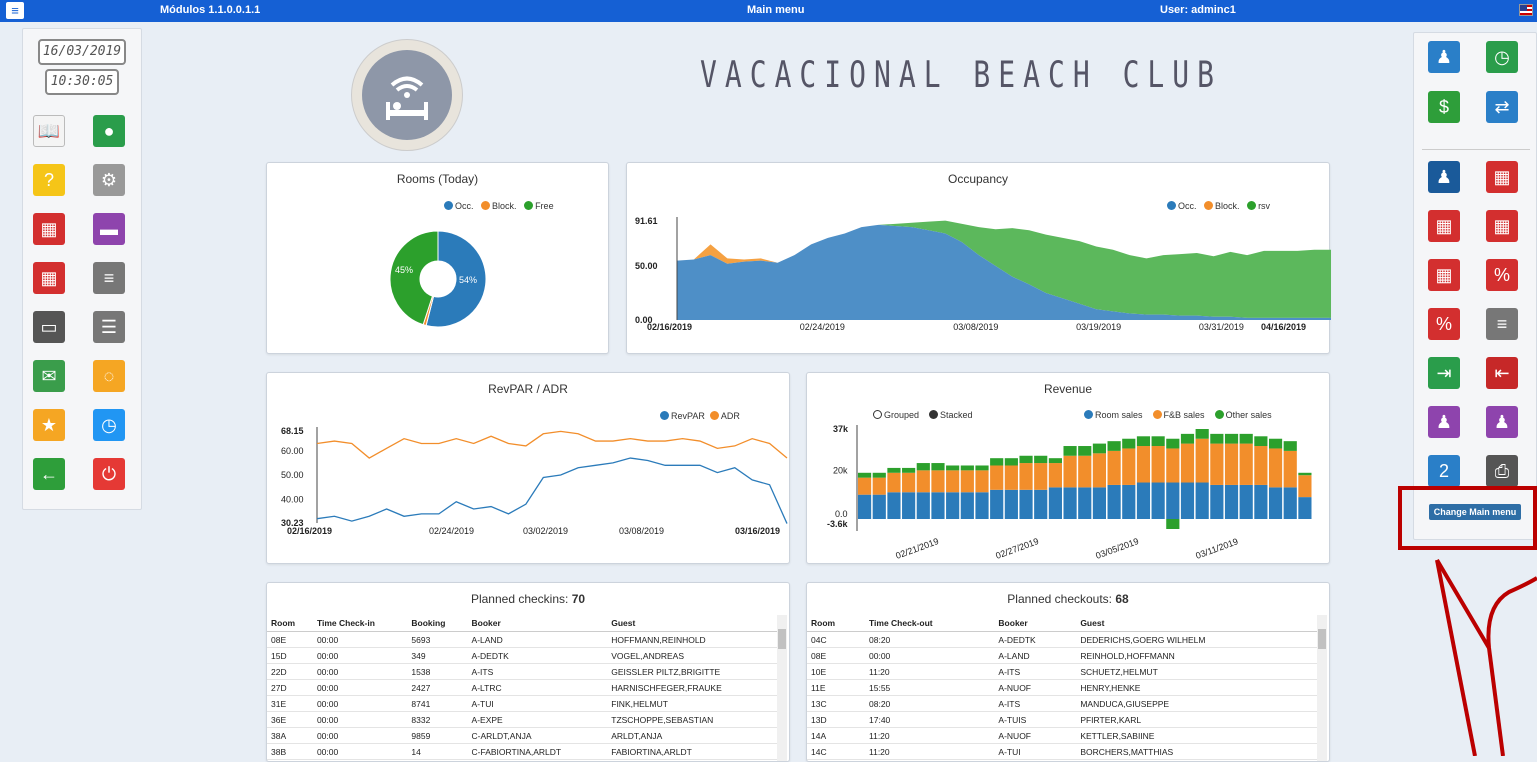  I want to click on column-header: Time Check-in, so click(360, 623).